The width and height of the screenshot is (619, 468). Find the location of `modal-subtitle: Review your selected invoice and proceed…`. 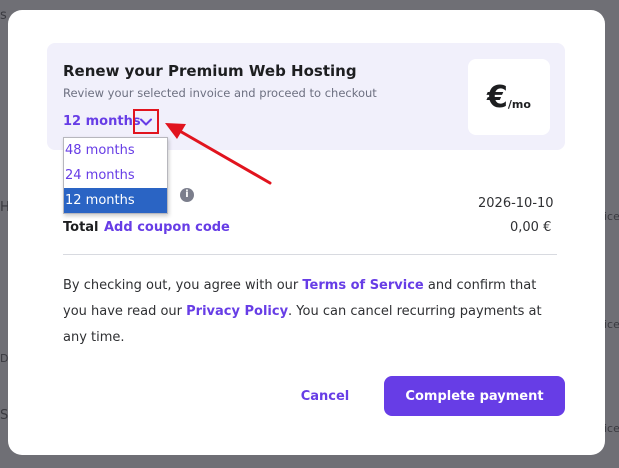

modal-subtitle: Review your selected invoice and proceed… is located at coordinates (220, 93).